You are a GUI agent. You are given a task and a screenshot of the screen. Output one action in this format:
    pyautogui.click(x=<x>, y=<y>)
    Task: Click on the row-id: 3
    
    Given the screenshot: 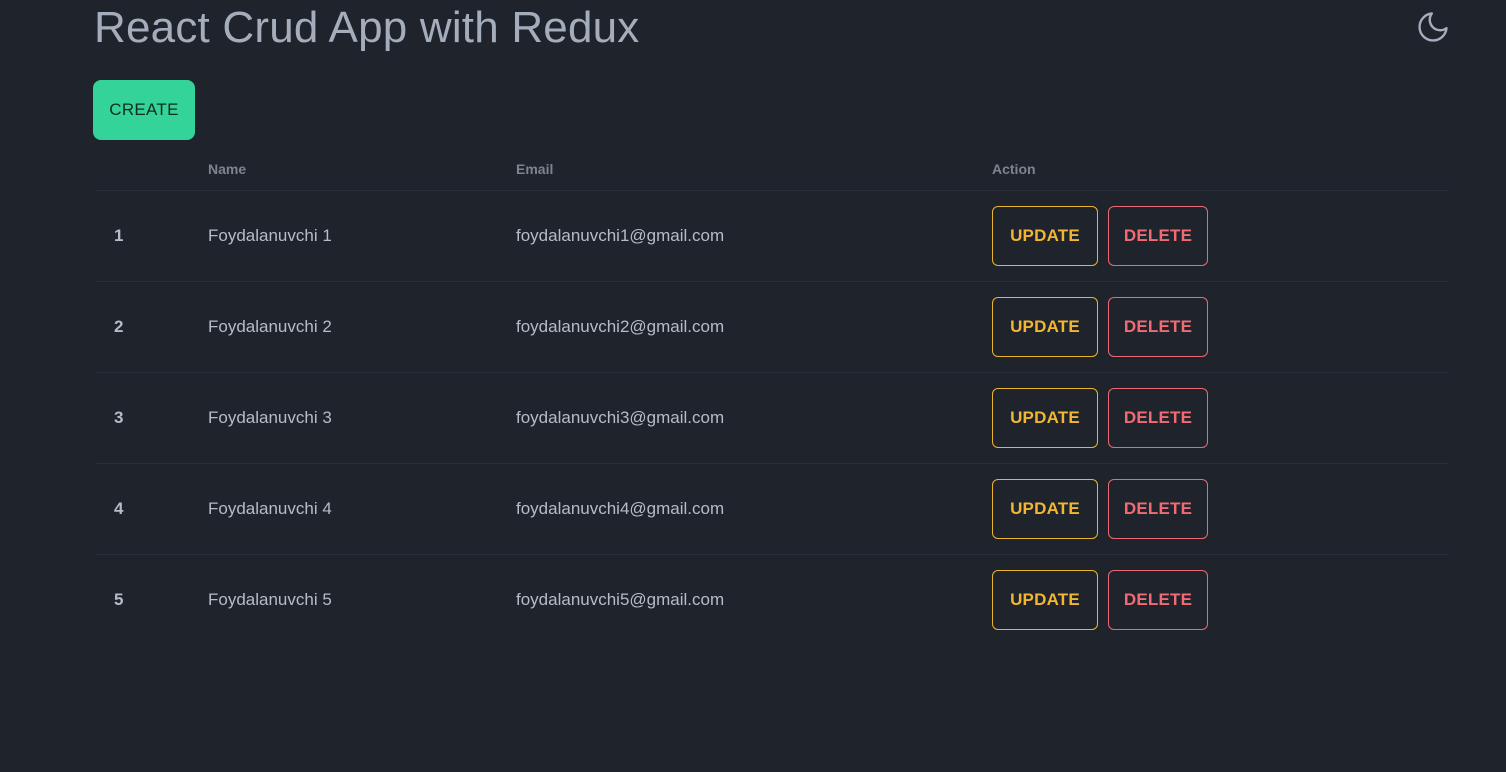 What is the action you would take?
    pyautogui.click(x=152, y=418)
    